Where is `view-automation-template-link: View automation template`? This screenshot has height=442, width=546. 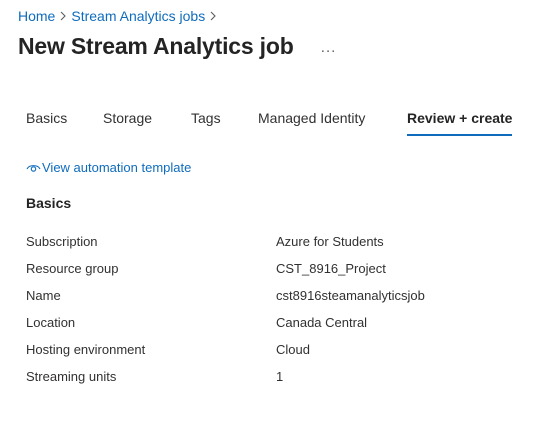 view-automation-template-link: View automation template is located at coordinates (108, 167).